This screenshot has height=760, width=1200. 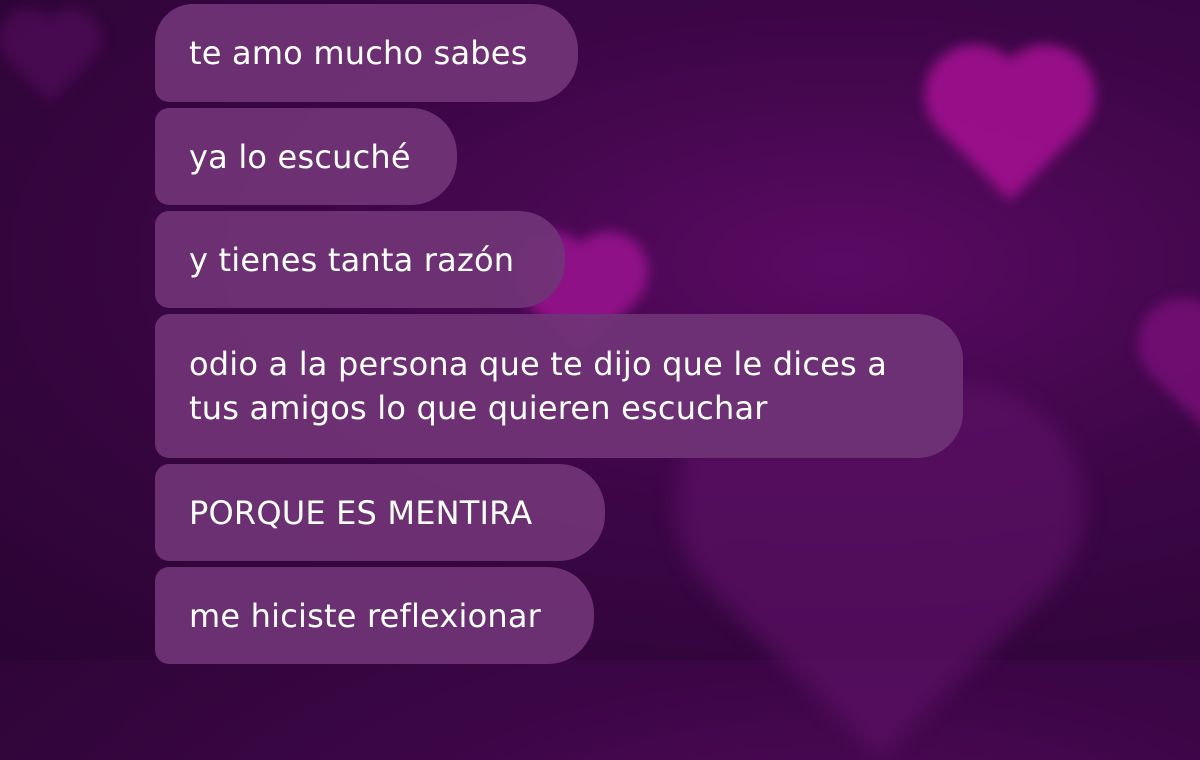 I want to click on message-text: PORQUE ES MENTIRA, so click(x=361, y=512).